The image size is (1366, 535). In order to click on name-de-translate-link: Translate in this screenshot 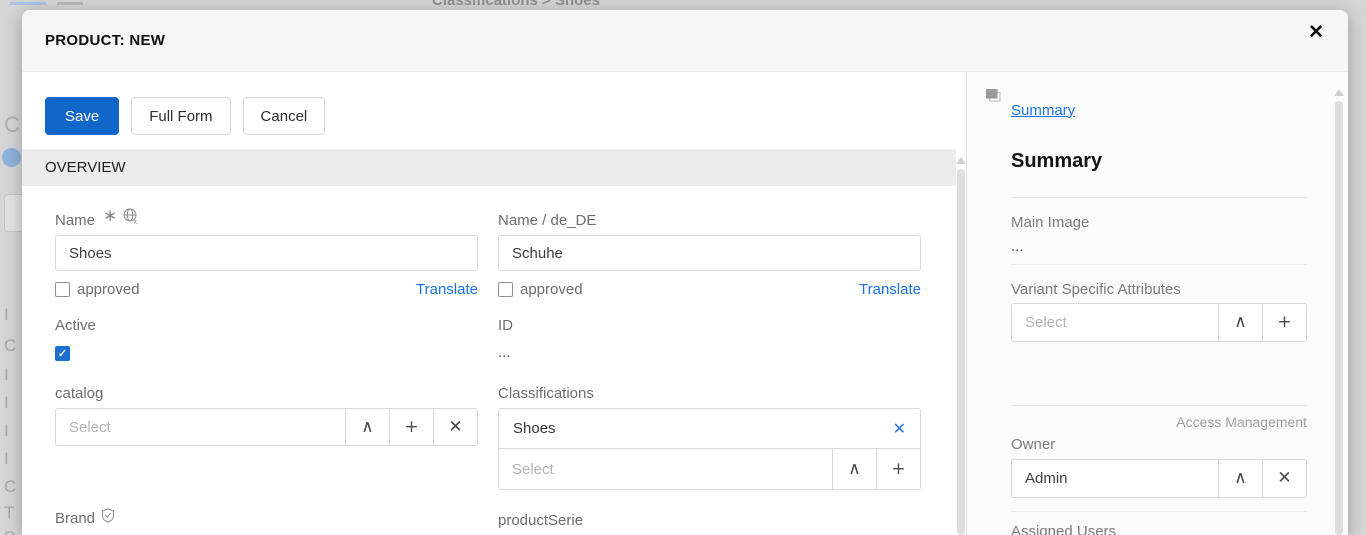, I will do `click(890, 289)`.